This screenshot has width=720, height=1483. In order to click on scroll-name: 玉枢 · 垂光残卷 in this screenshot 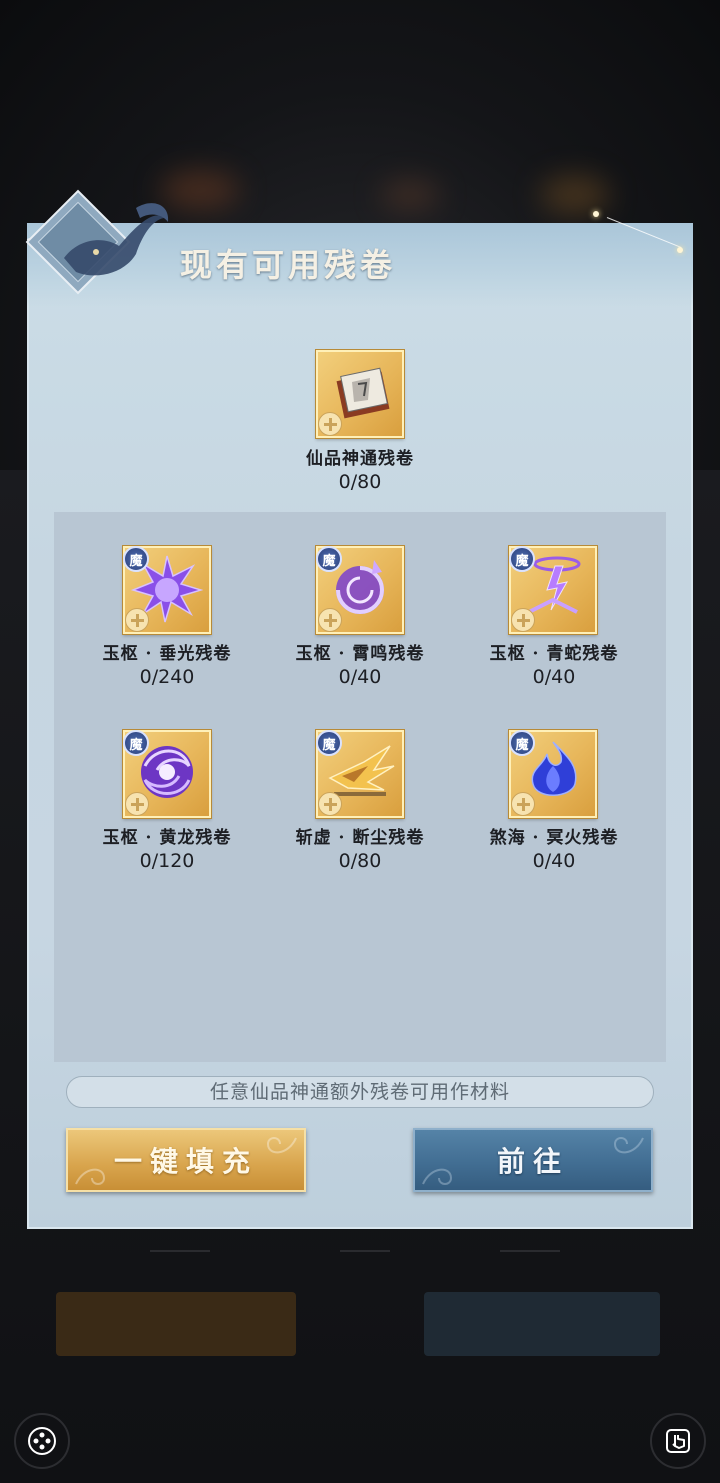, I will do `click(167, 654)`.